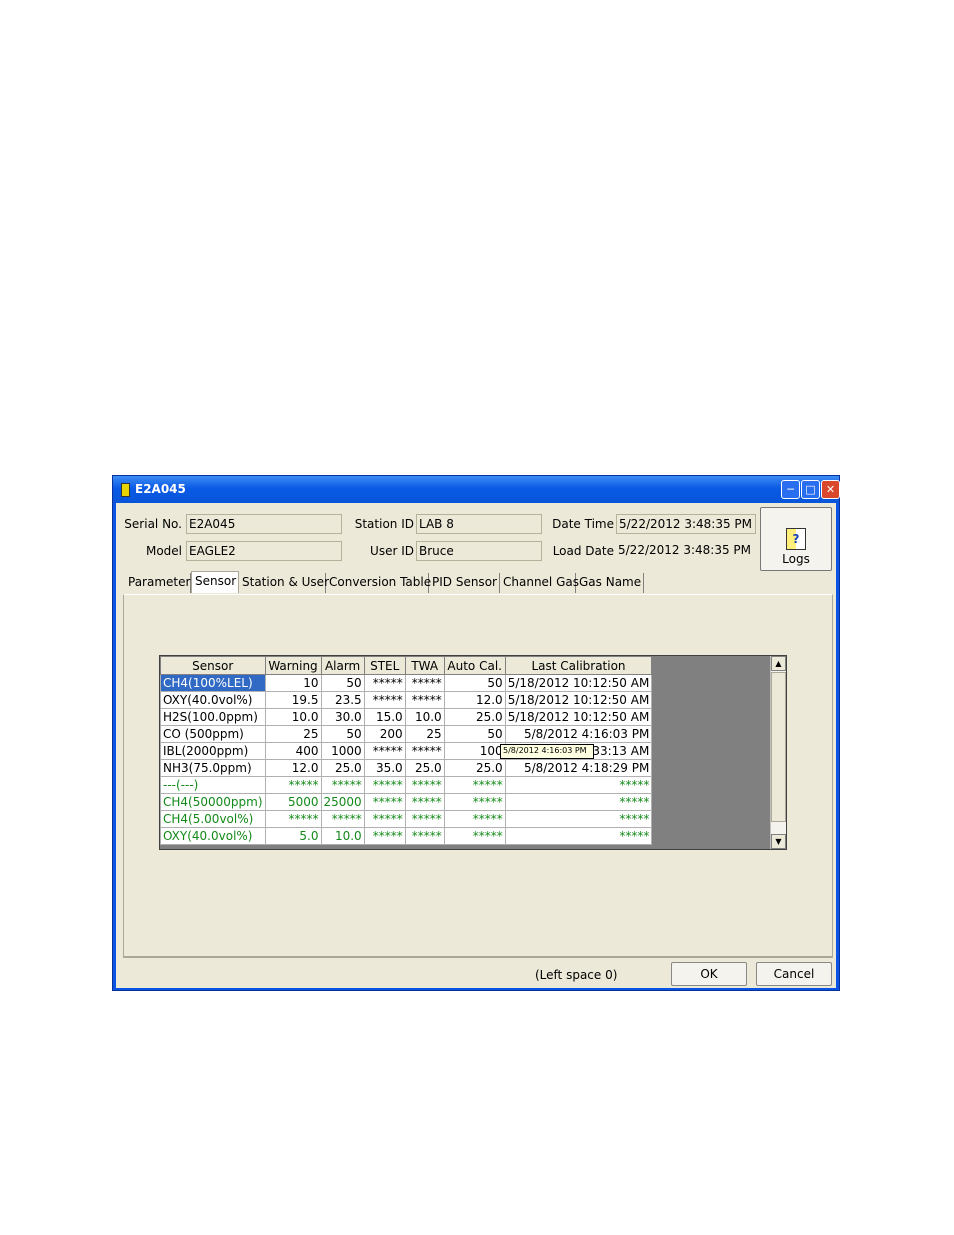 The image size is (954, 1235). I want to click on cell-sensor: CO (500ppm), so click(213, 734).